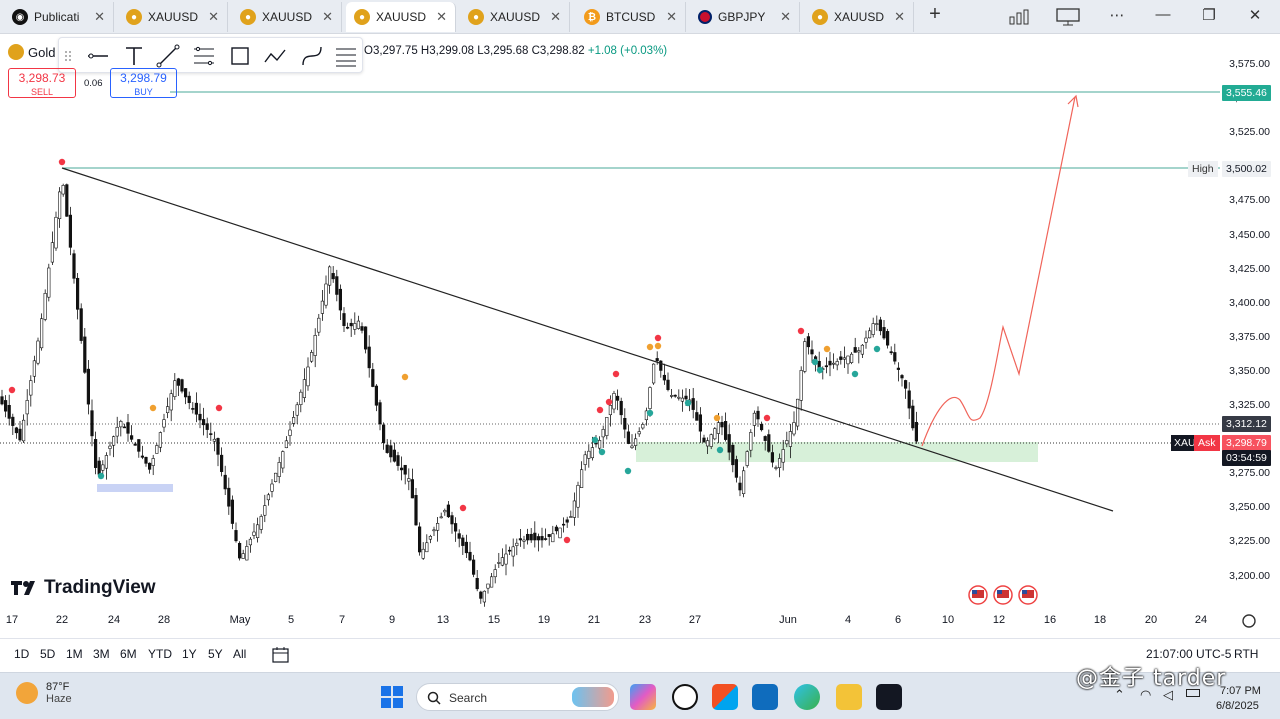  I want to click on parallel-channel-tool-icon, so click(204, 56).